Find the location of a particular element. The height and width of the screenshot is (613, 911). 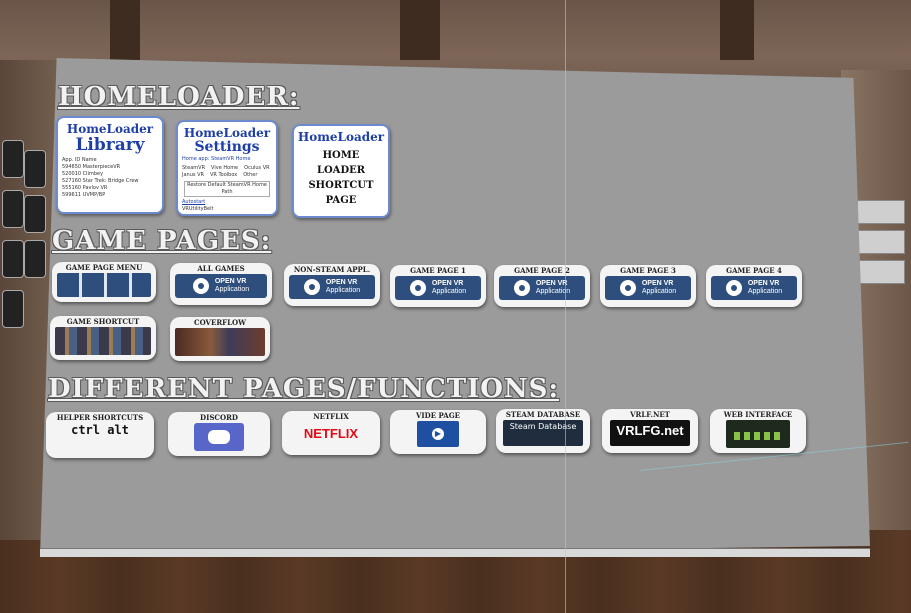

netflix-tile: NETFLIX NETFLIX is located at coordinates (331, 433).